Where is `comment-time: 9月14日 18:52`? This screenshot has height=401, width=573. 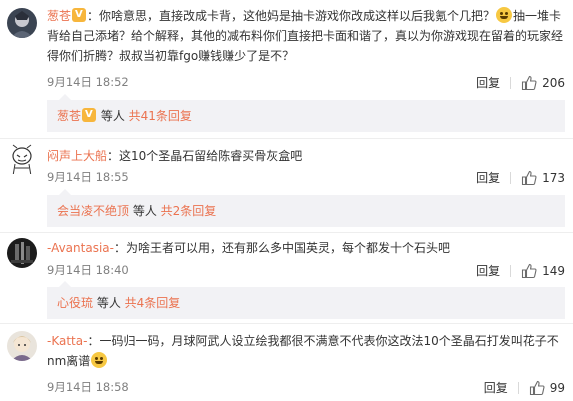
comment-time: 9月14日 18:52 is located at coordinates (88, 82).